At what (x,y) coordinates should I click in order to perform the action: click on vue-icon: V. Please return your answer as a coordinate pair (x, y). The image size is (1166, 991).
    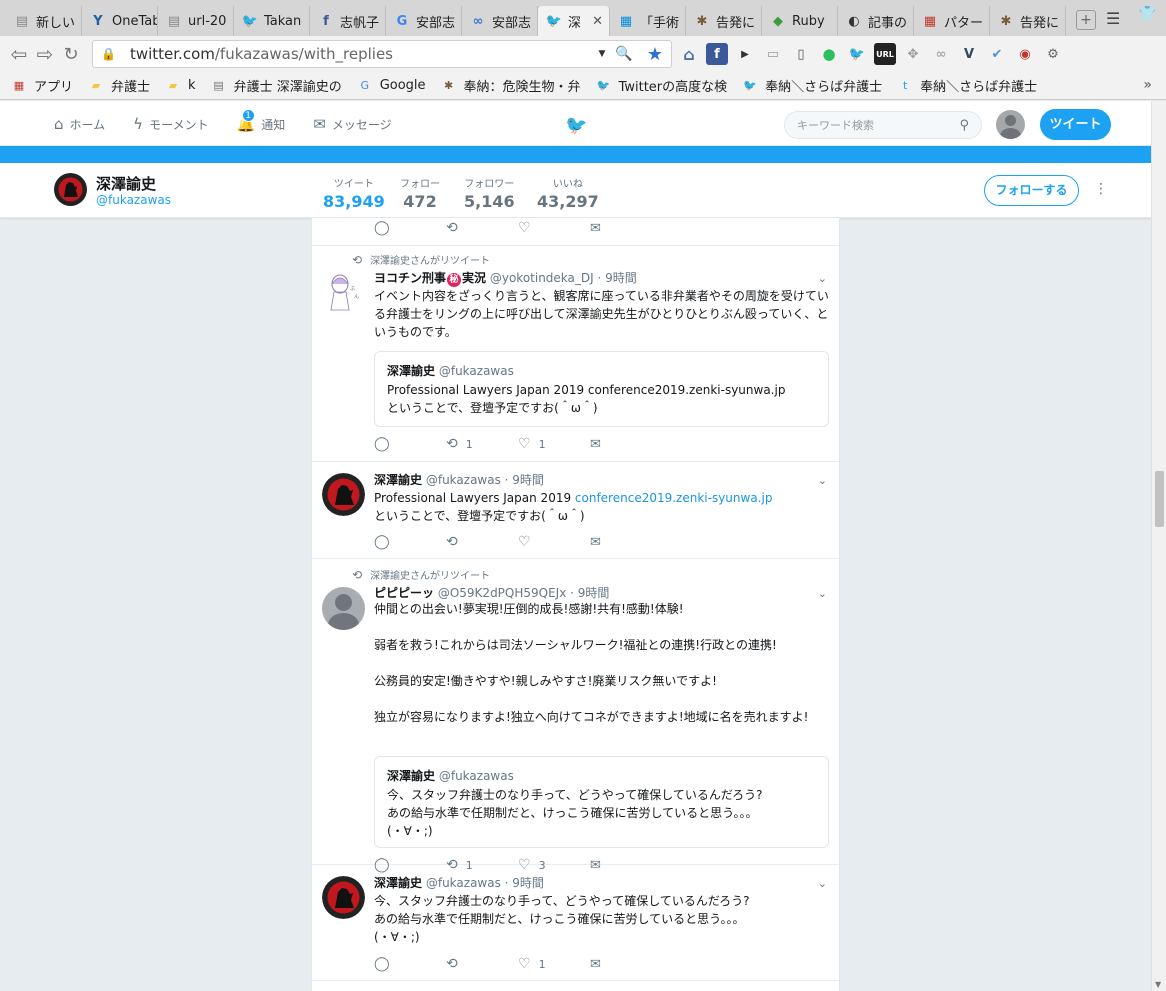
    Looking at the image, I should click on (969, 54).